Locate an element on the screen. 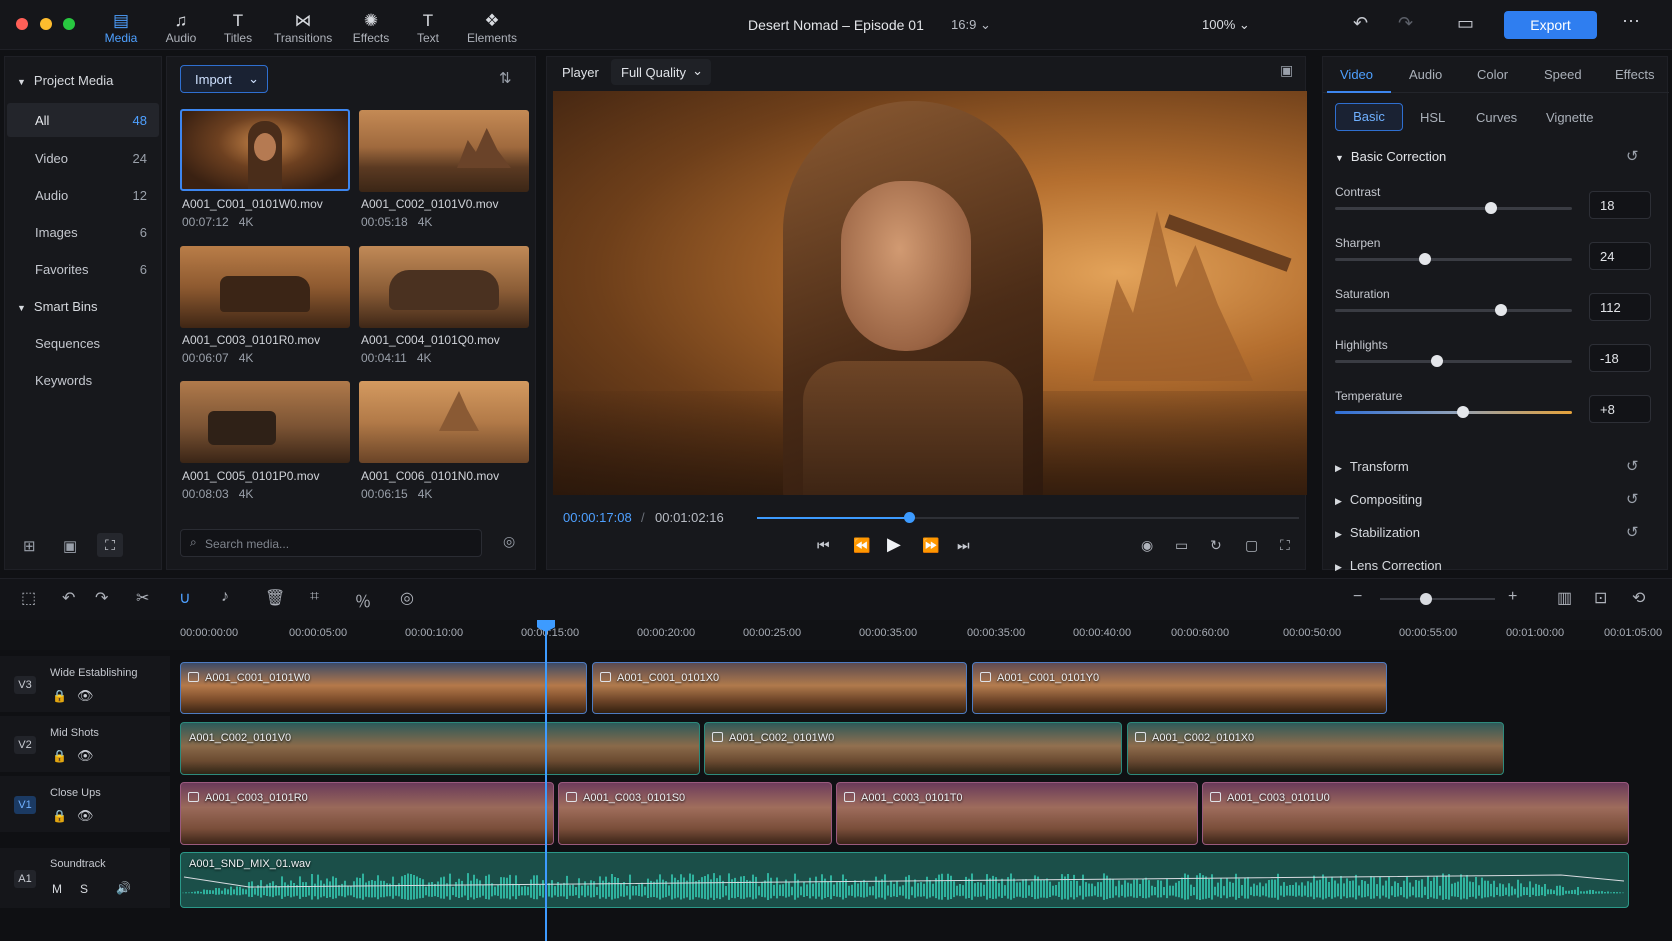 The height and width of the screenshot is (941, 1672). tab-color: Color is located at coordinates (1492, 74).